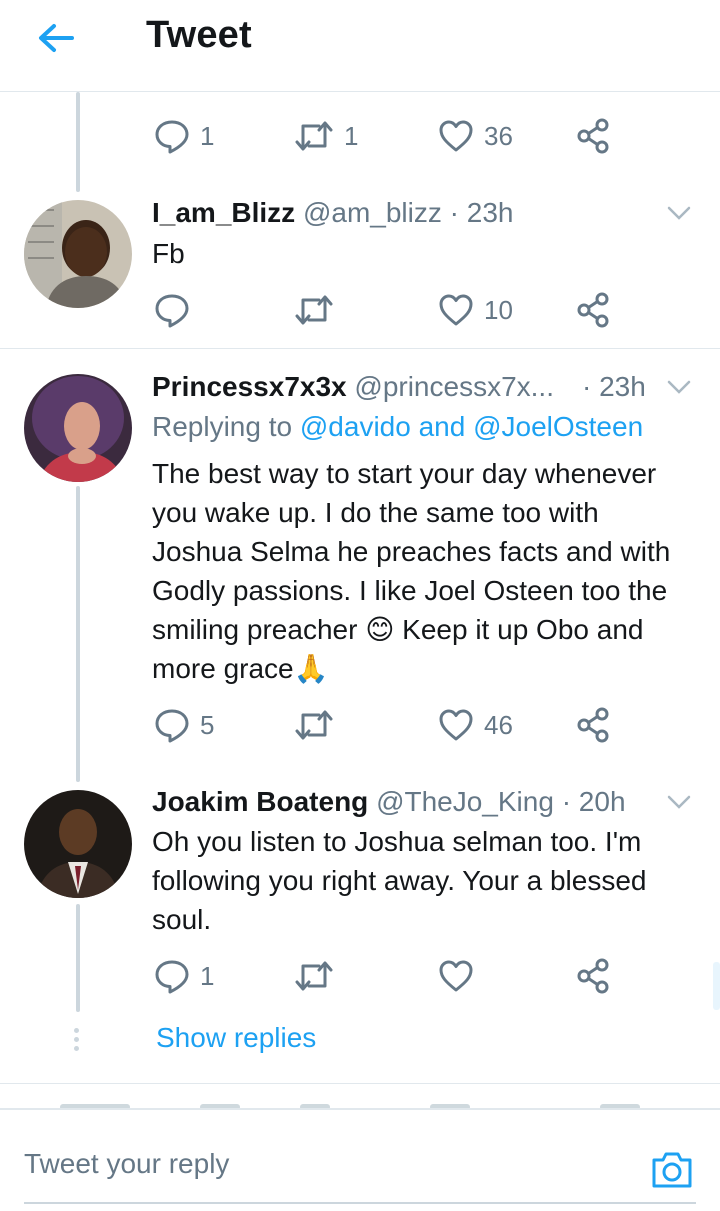 The width and height of the screenshot is (720, 1211). Describe the element at coordinates (77, 1041) in the screenshot. I see `thread-dots` at that location.